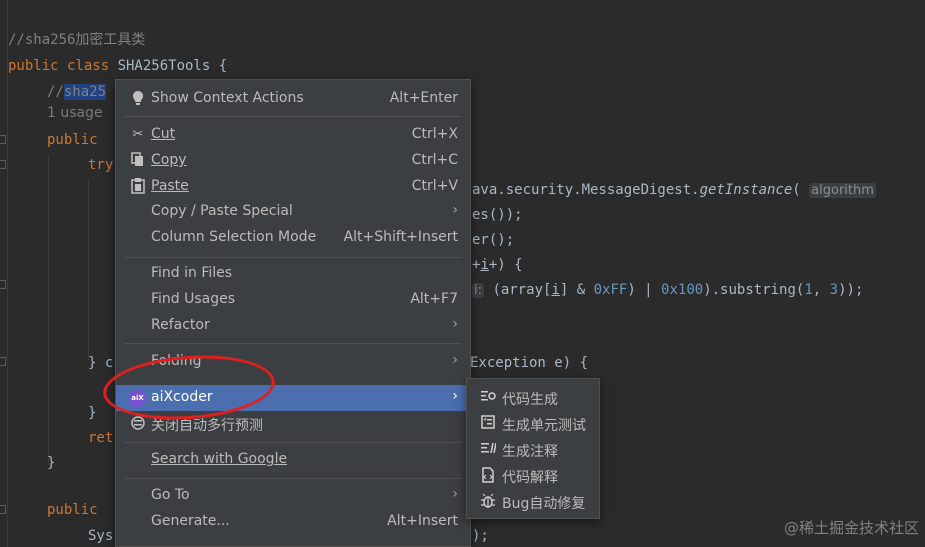 This screenshot has width=925, height=547. I want to click on submenu-item-generate-comment: 生成注释, so click(533, 450).